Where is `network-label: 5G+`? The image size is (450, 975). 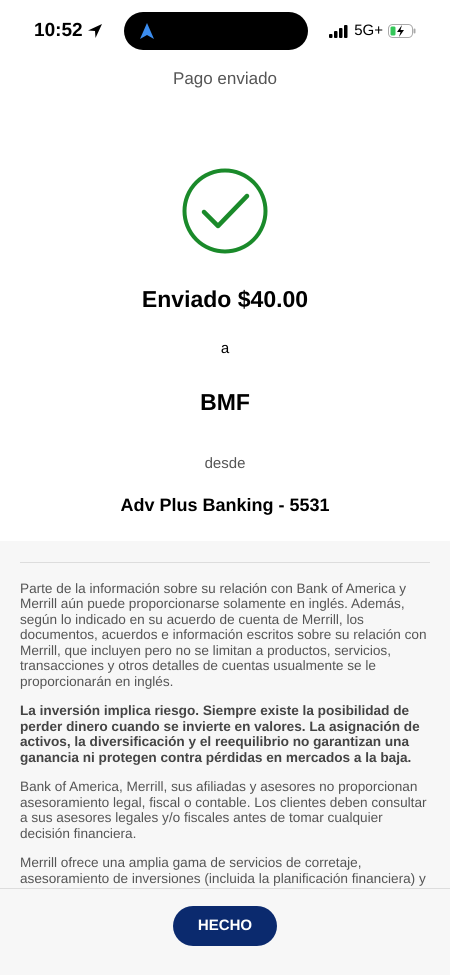
network-label: 5G+ is located at coordinates (368, 30).